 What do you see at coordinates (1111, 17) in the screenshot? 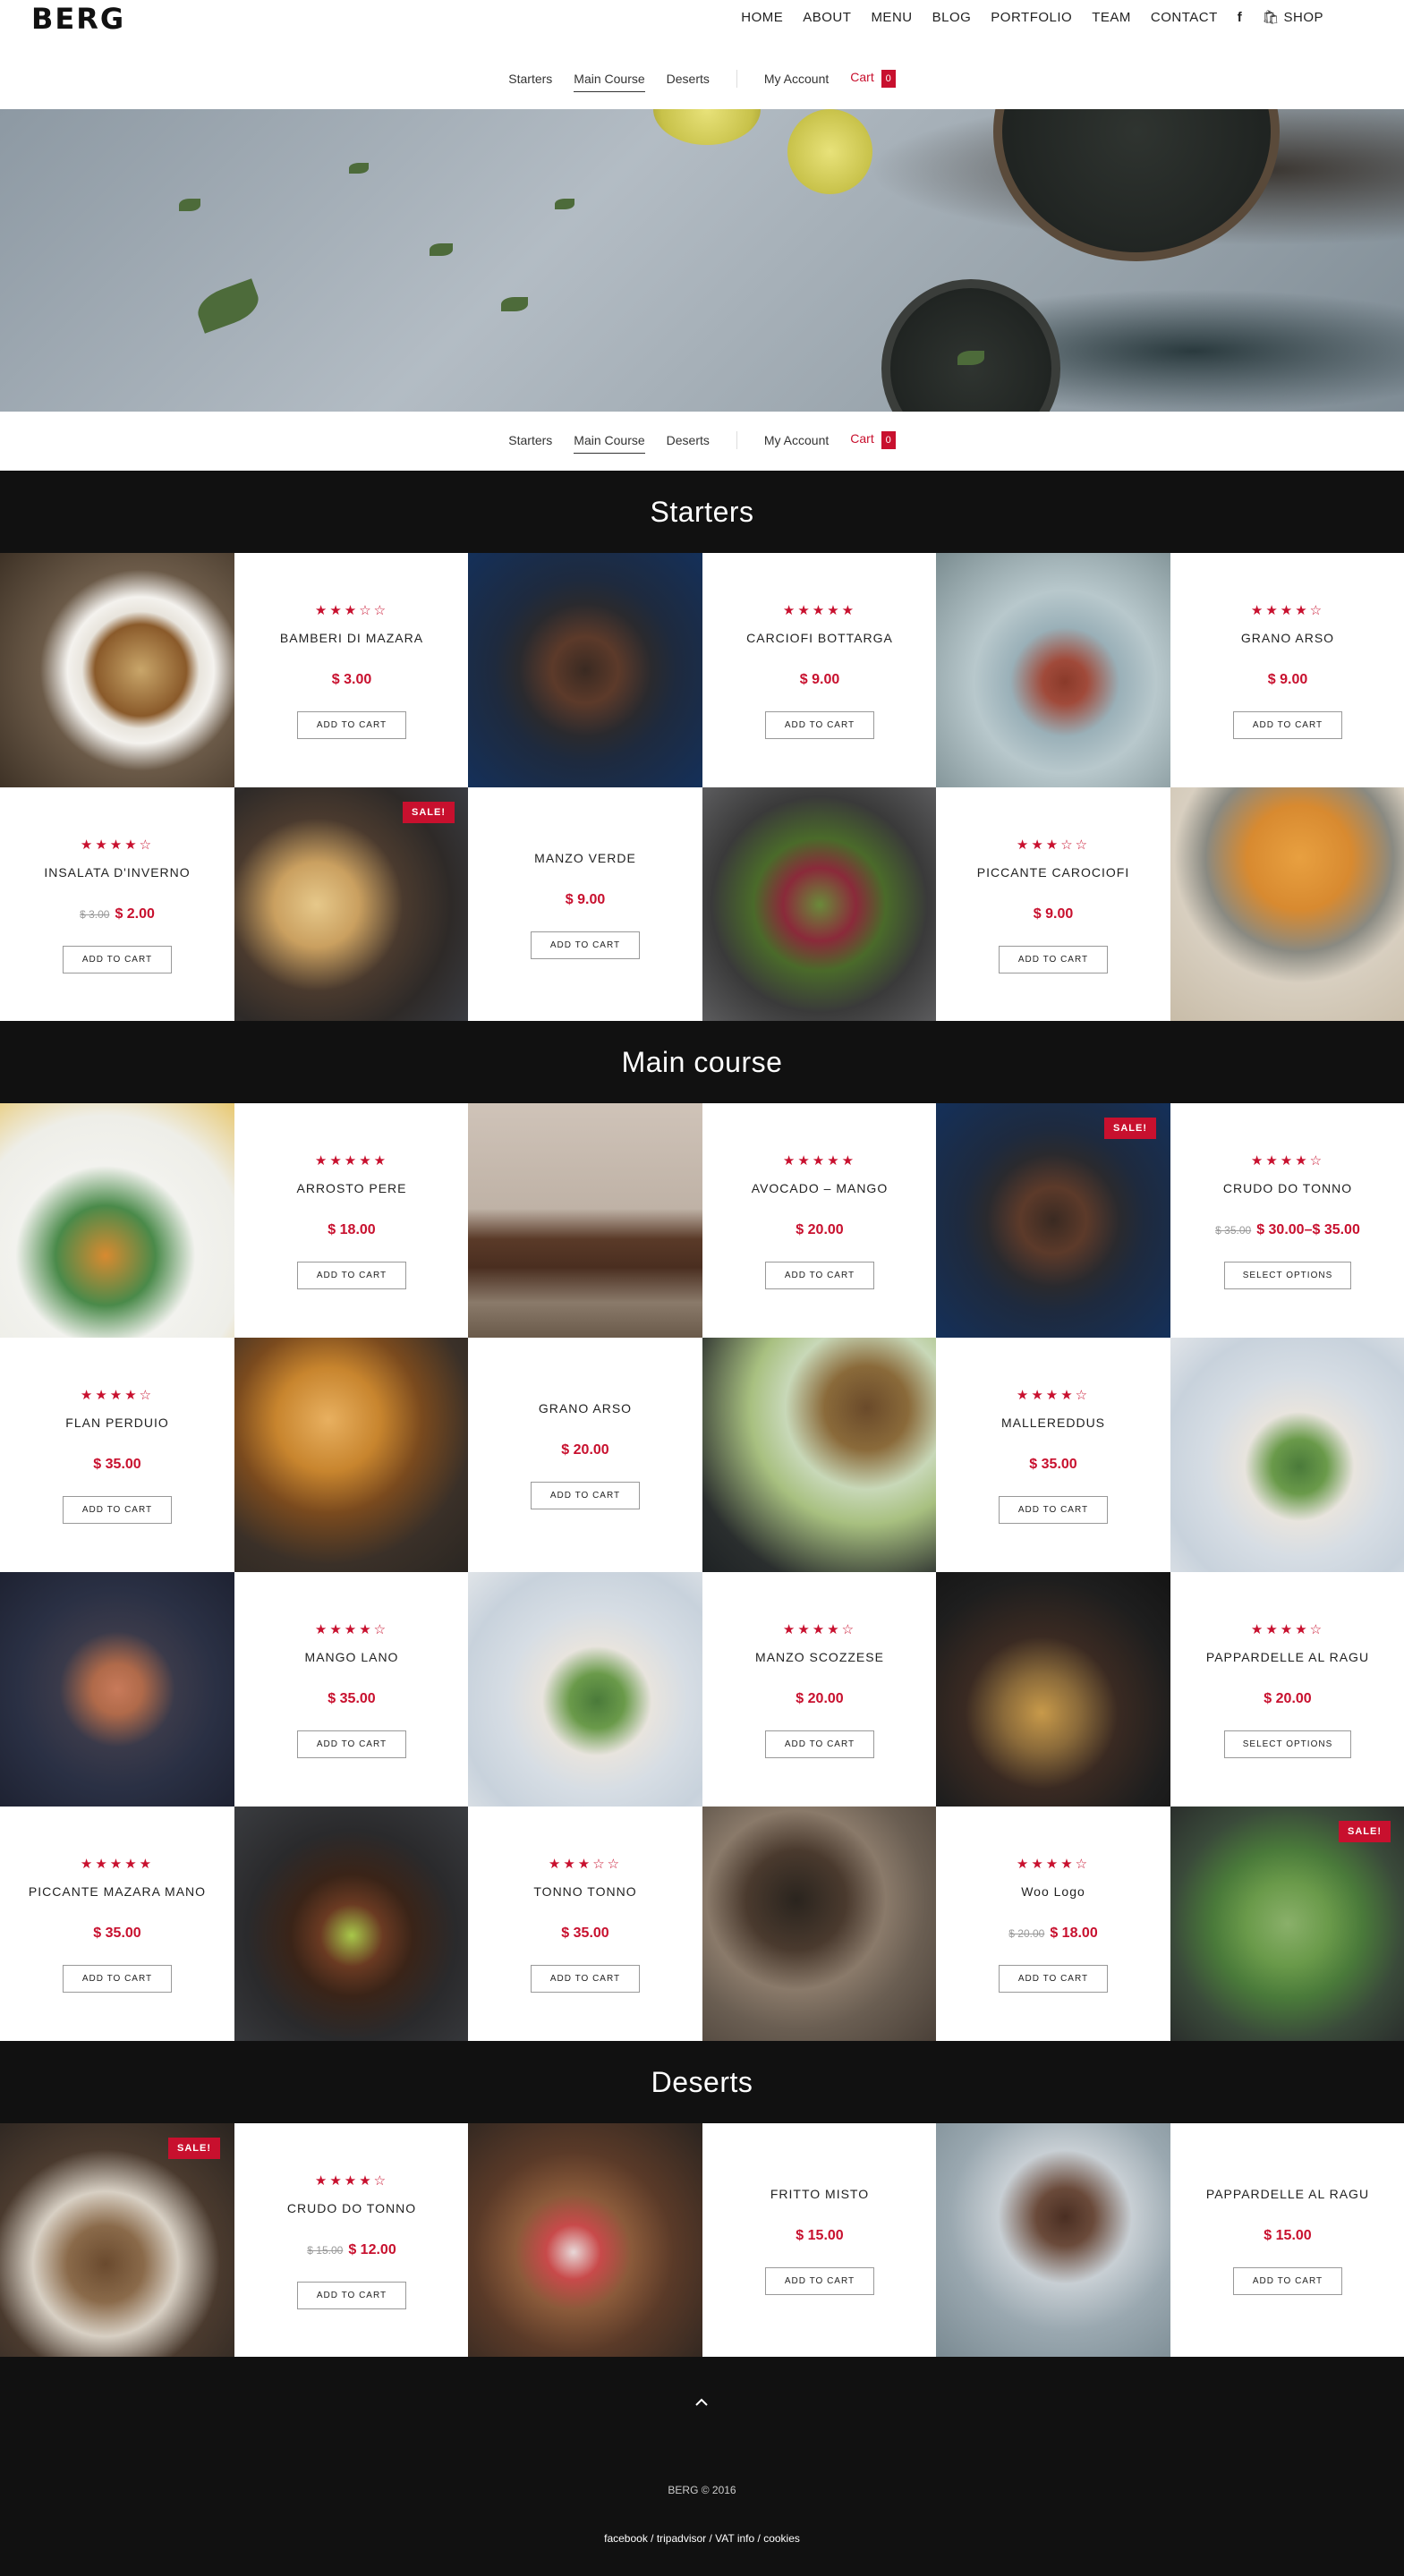
I see `nav-team: TEAM` at bounding box center [1111, 17].